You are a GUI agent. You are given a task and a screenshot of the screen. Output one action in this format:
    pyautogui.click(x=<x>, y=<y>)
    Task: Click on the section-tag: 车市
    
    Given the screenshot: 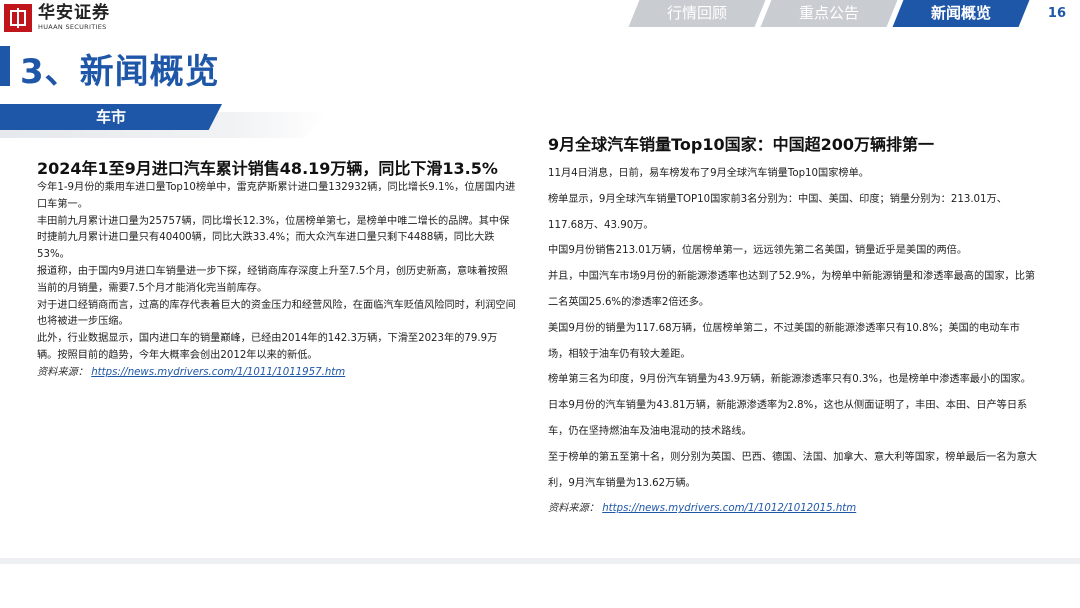 What is the action you would take?
    pyautogui.click(x=111, y=117)
    